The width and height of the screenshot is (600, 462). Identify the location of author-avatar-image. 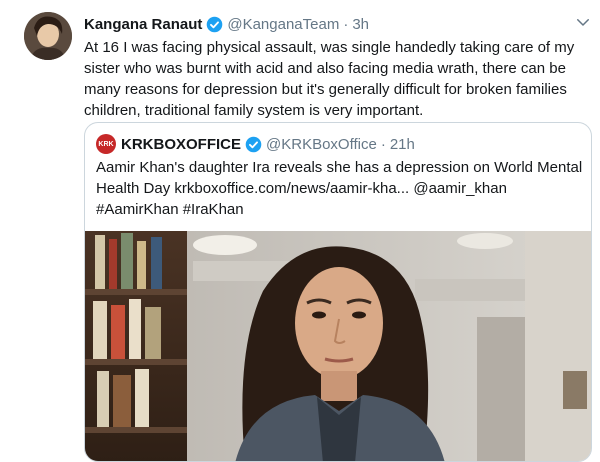
(48, 36).